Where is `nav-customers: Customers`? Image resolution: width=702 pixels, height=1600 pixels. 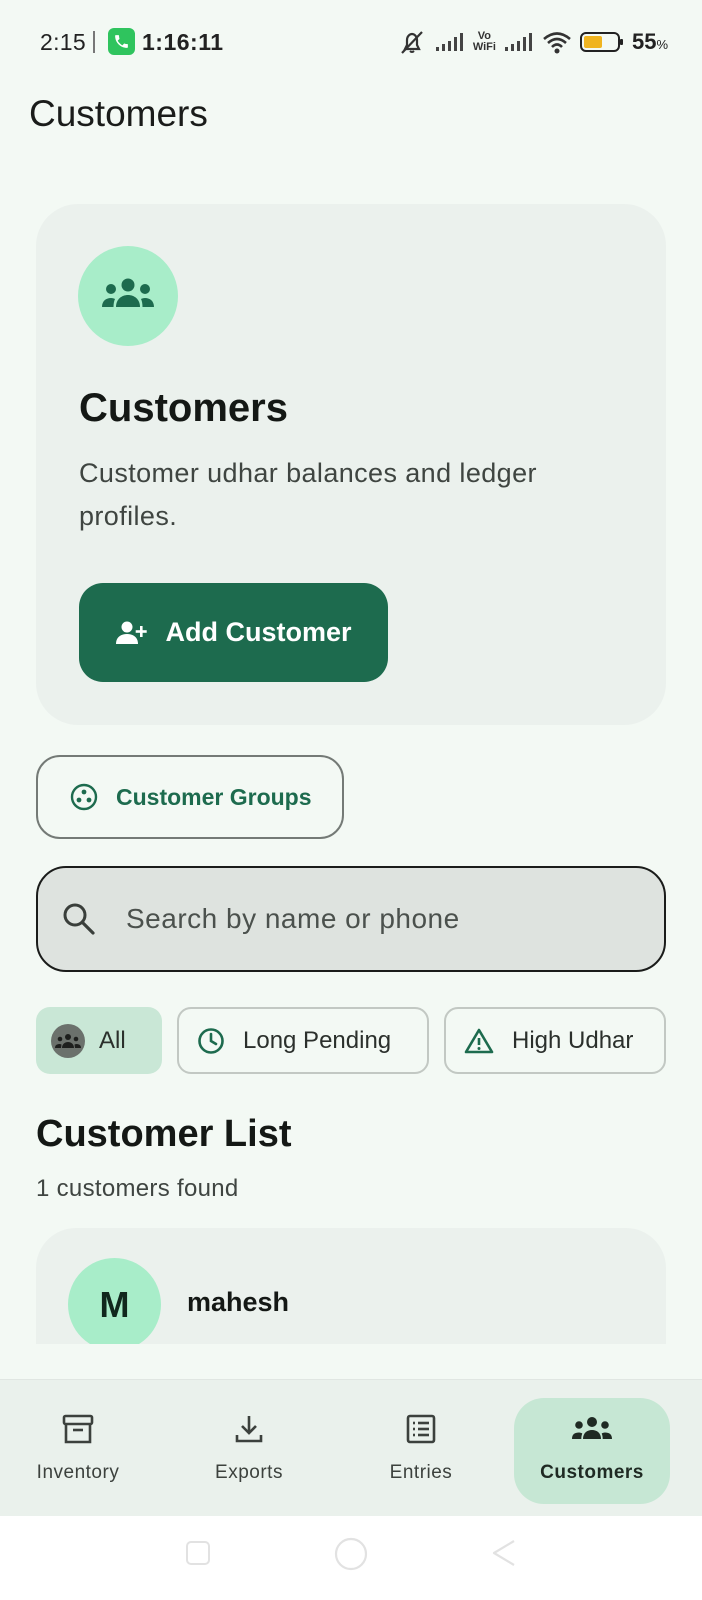 nav-customers: Customers is located at coordinates (592, 1451).